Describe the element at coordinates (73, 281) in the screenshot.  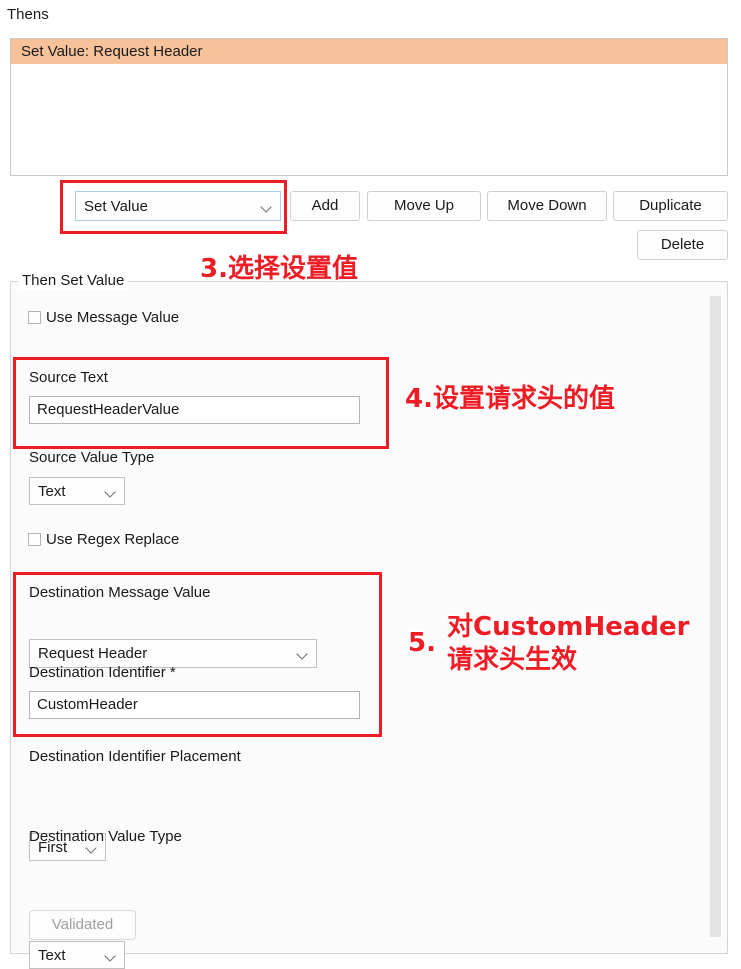
I see `then-set-value-groupbox-title: Then Set Value` at that location.